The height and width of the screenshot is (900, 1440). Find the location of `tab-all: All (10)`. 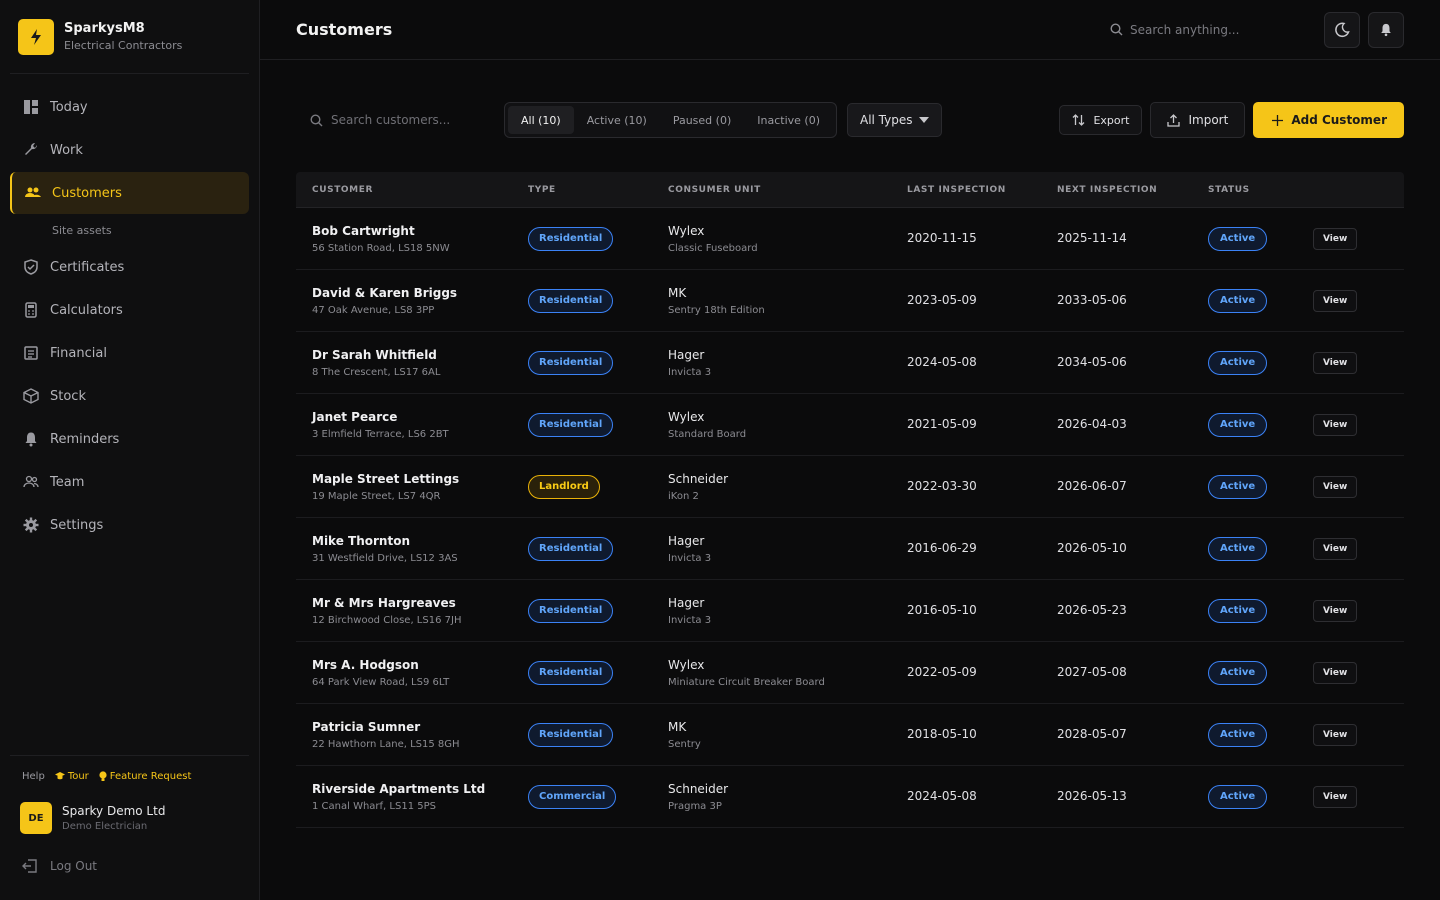

tab-all: All (10) is located at coordinates (541, 120).